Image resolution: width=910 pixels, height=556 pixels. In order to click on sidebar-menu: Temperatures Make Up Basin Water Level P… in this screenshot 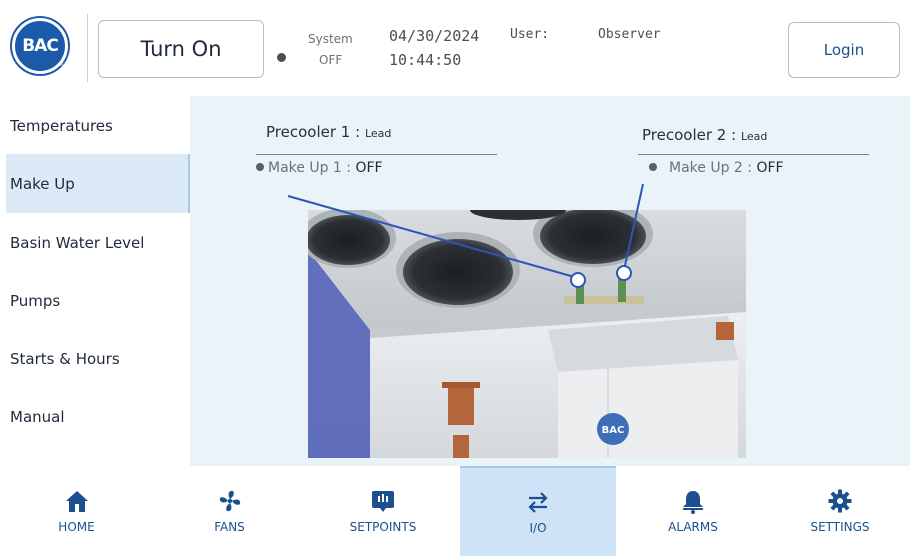, I will do `click(95, 281)`.